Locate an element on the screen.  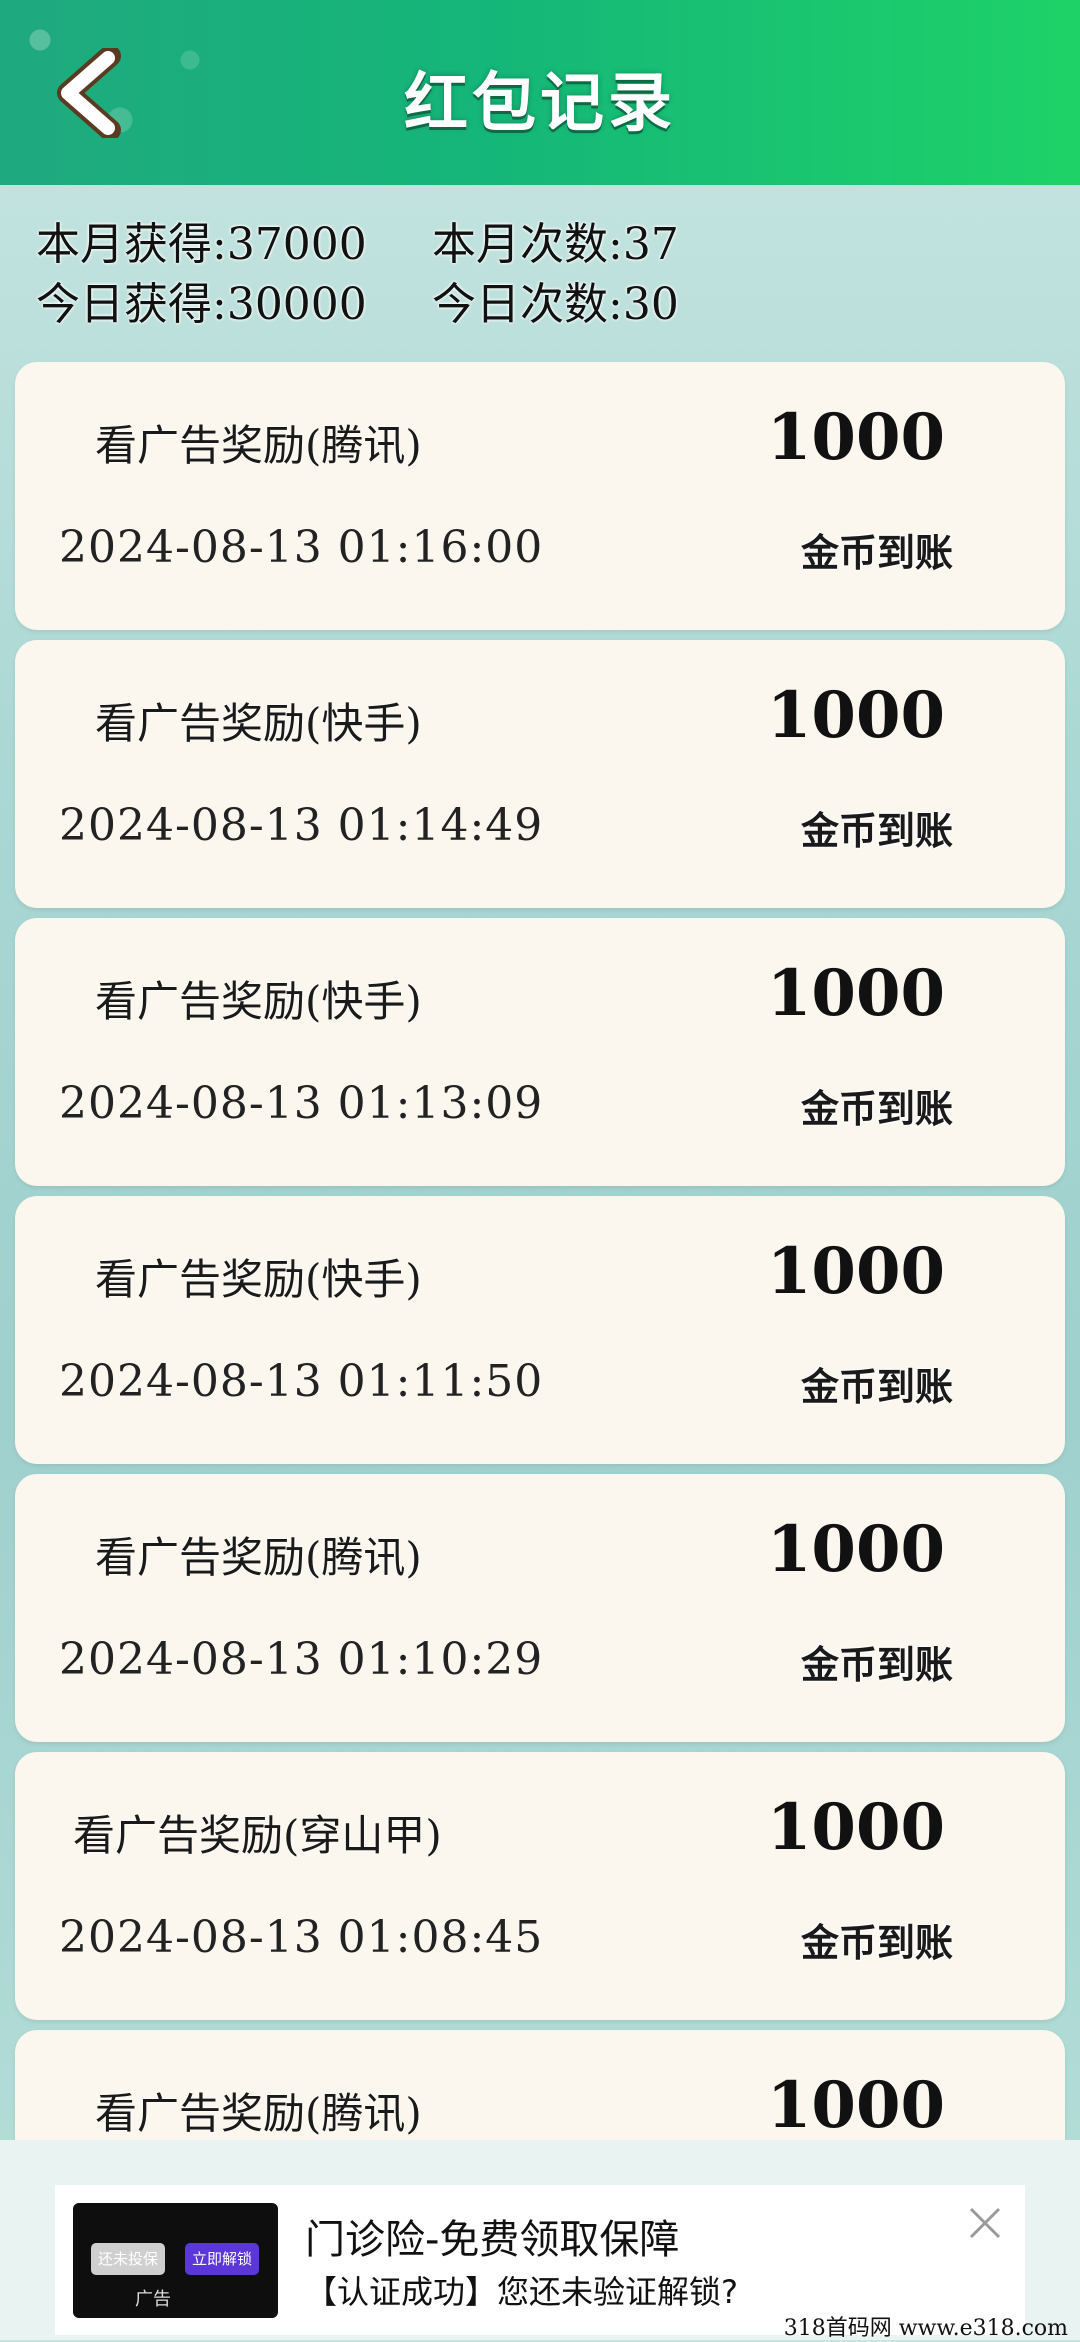
record-card: 看广告奖励(快手) 1000 2024-08-13 01:14:49 金币到账 is located at coordinates (540, 774).